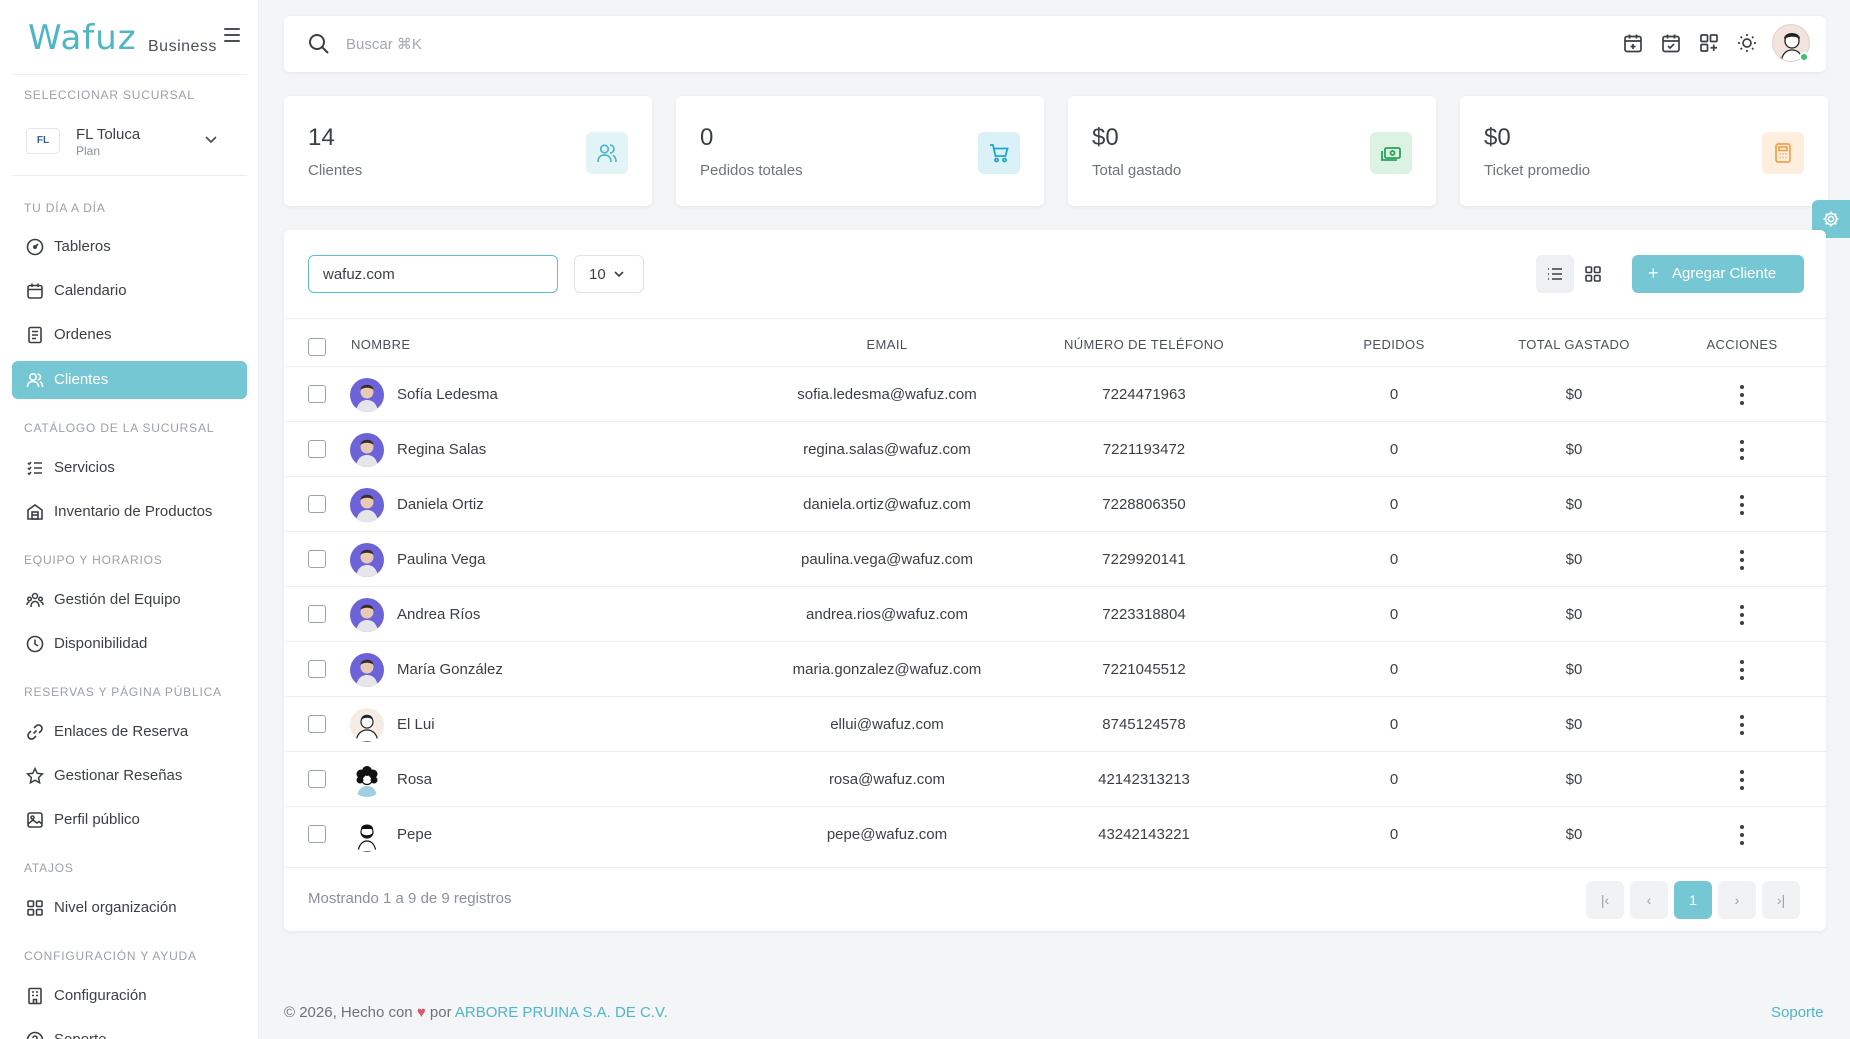 The image size is (1850, 1039). I want to click on client-email: paulina.vega@wafuz.com, so click(887, 559).